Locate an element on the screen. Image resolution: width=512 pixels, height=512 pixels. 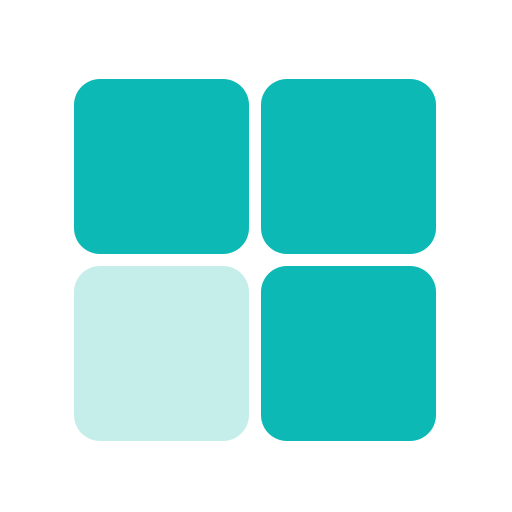
grid-tile-top-right is located at coordinates (348, 166).